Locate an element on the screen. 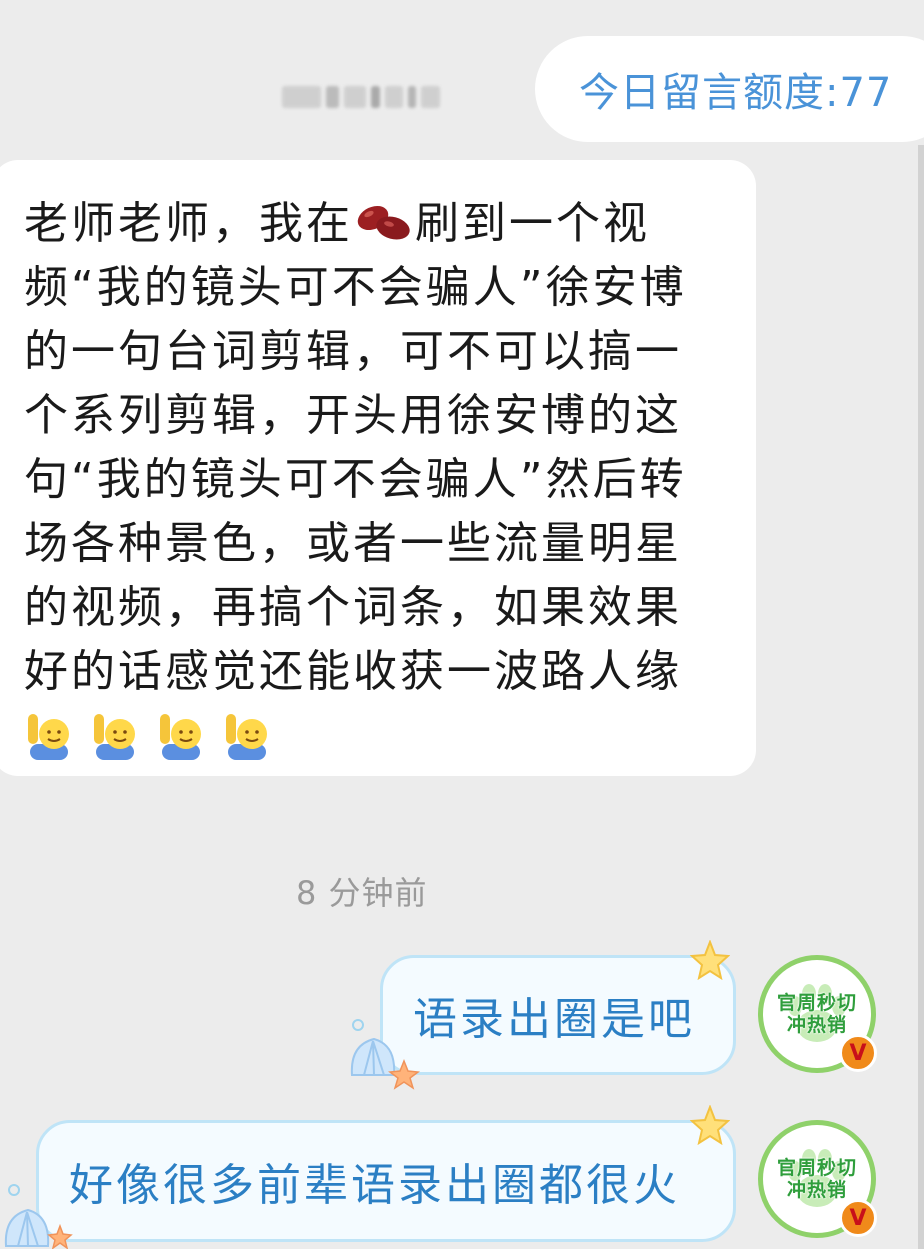 The height and width of the screenshot is (1249, 924). scroll-edge is located at coordinates (921, 697).